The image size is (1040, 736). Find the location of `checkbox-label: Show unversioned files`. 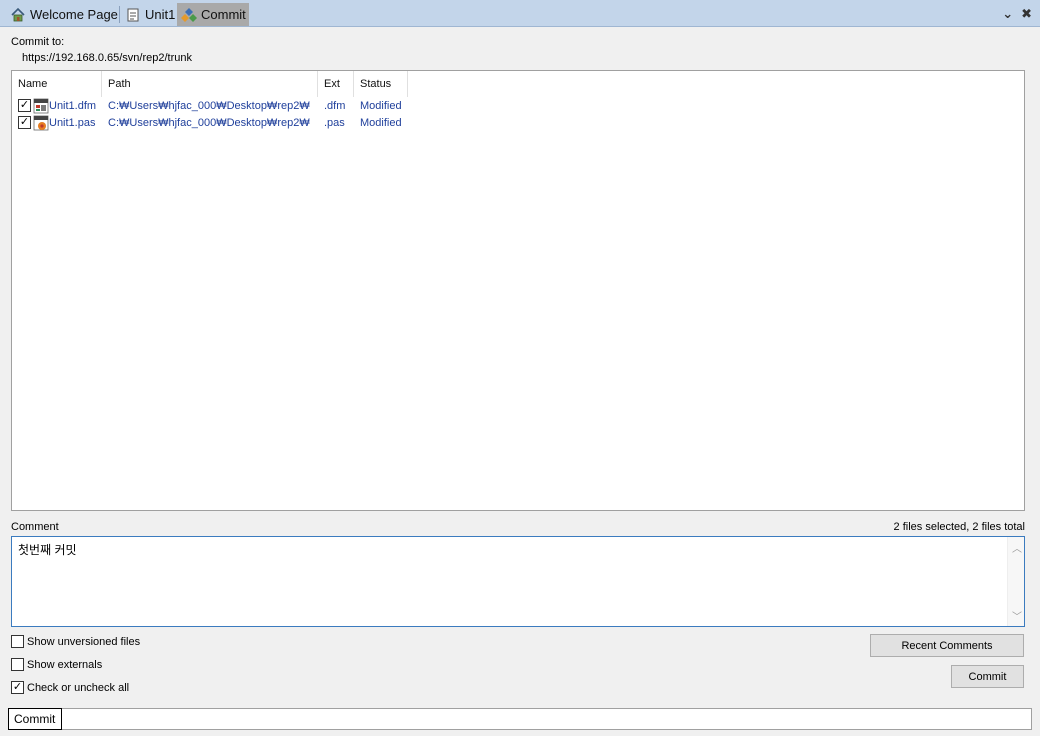

checkbox-label: Show unversioned files is located at coordinates (84, 641).